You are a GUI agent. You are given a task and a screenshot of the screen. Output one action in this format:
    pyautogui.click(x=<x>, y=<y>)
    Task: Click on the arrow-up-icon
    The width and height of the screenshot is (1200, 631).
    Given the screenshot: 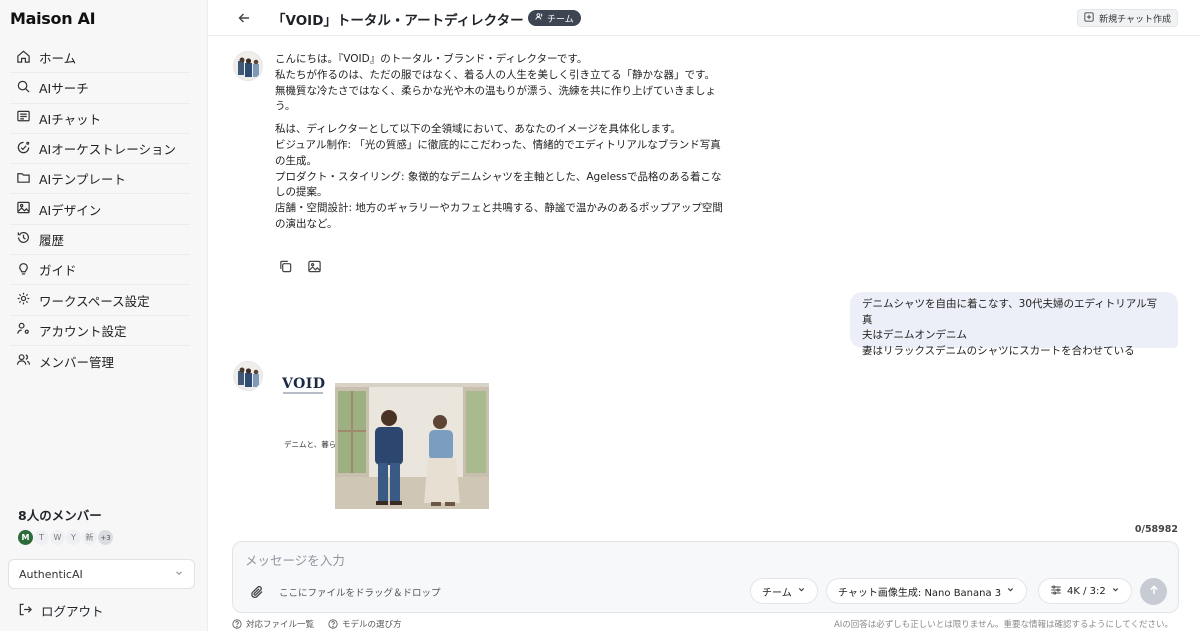 What is the action you would take?
    pyautogui.click(x=1154, y=591)
    